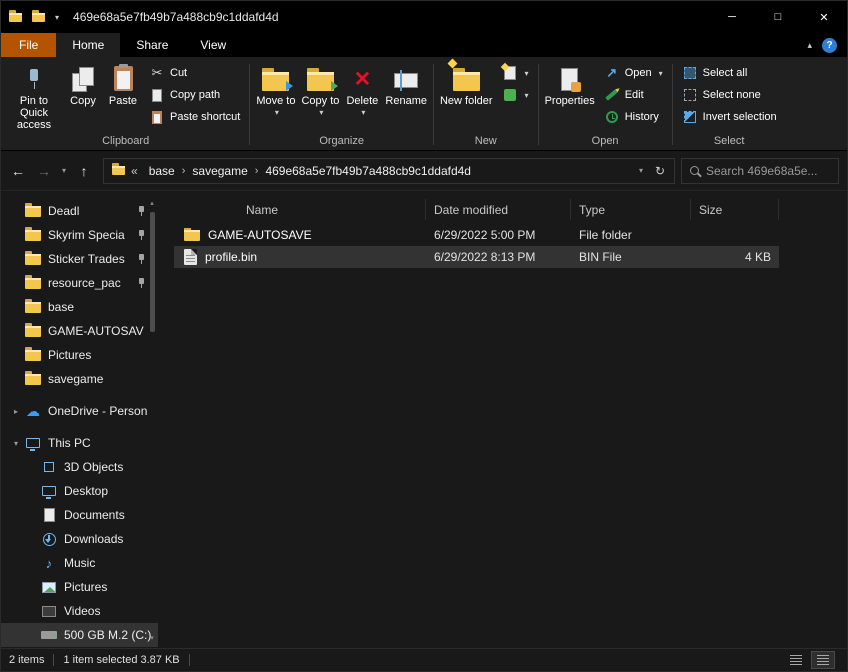 This screenshot has width=848, height=672. I want to click on cut-button: ✂ Cut, so click(194, 73).